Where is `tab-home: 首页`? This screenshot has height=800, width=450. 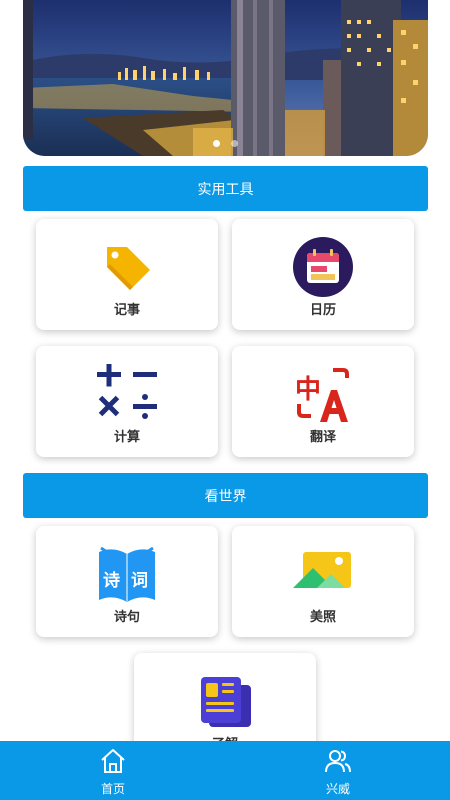
tab-home: 首页 is located at coordinates (113, 770).